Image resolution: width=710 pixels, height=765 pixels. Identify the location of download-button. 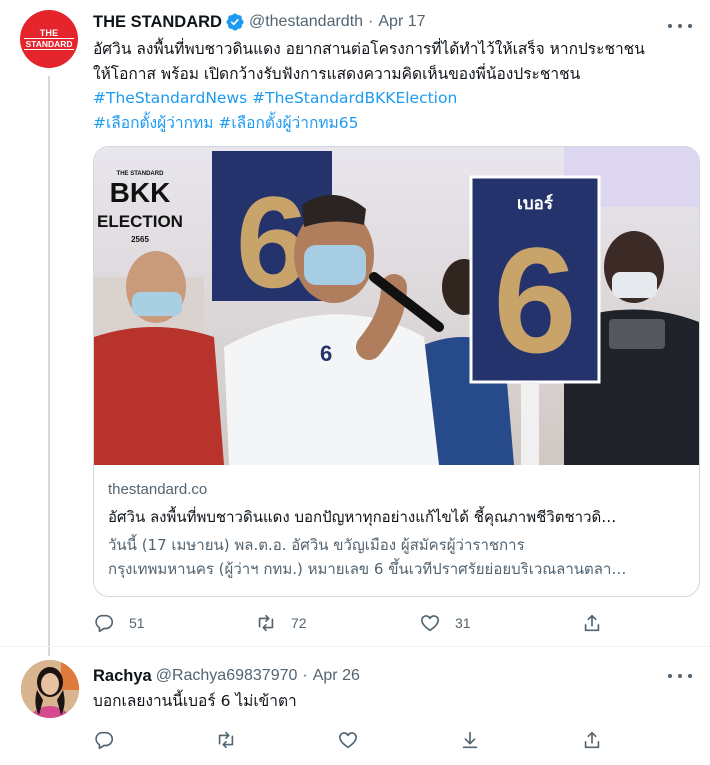
(470, 740).